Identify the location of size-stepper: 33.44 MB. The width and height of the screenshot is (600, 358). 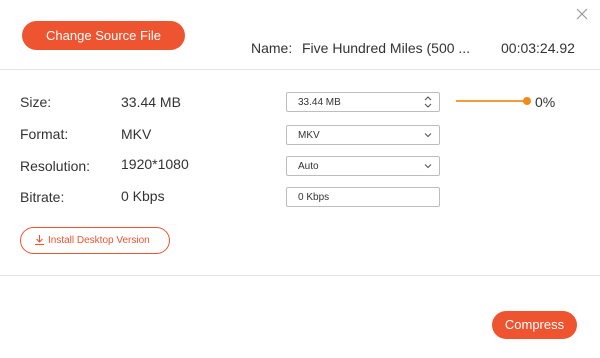
(363, 102).